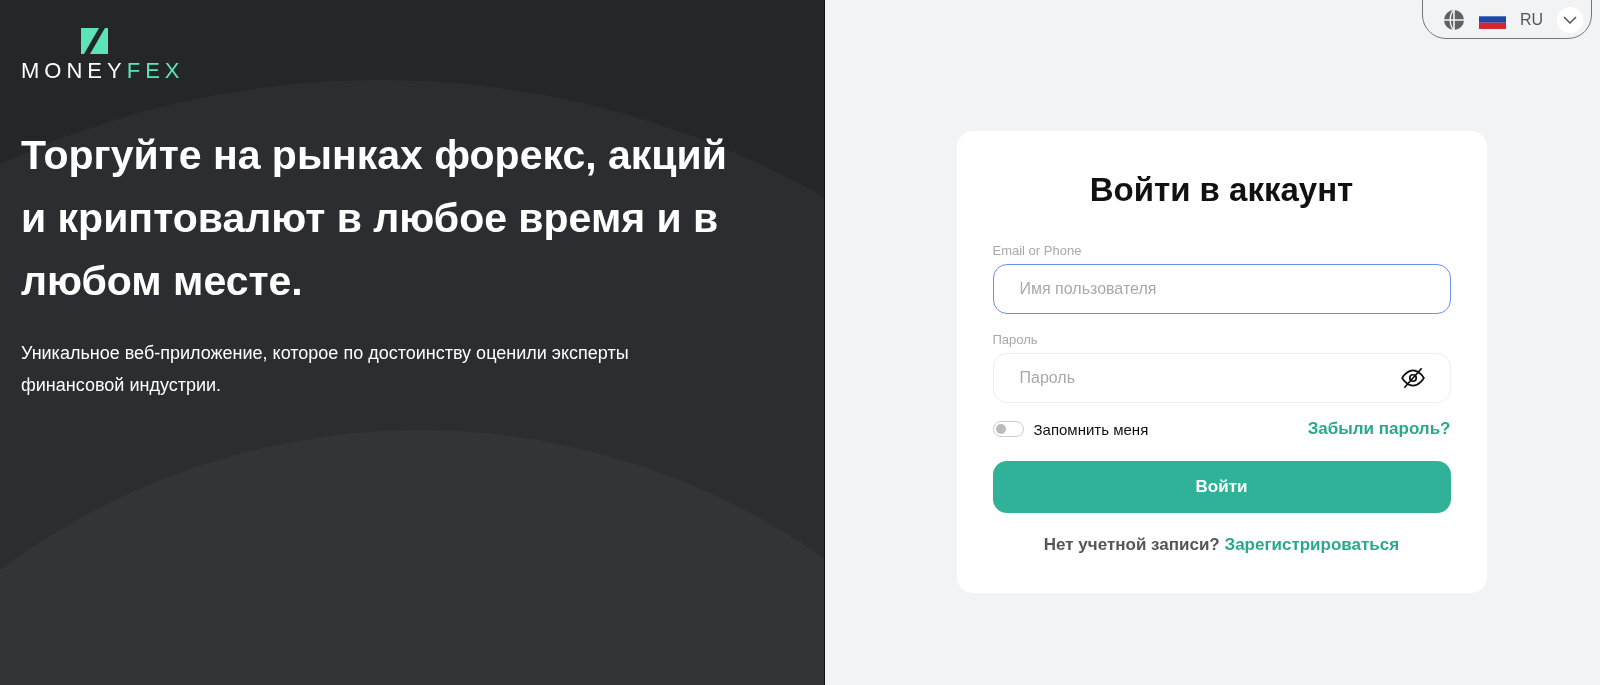 Image resolution: width=1600 pixels, height=685 pixels. What do you see at coordinates (1015, 339) in the screenshot?
I see `field-label: Пароль` at bounding box center [1015, 339].